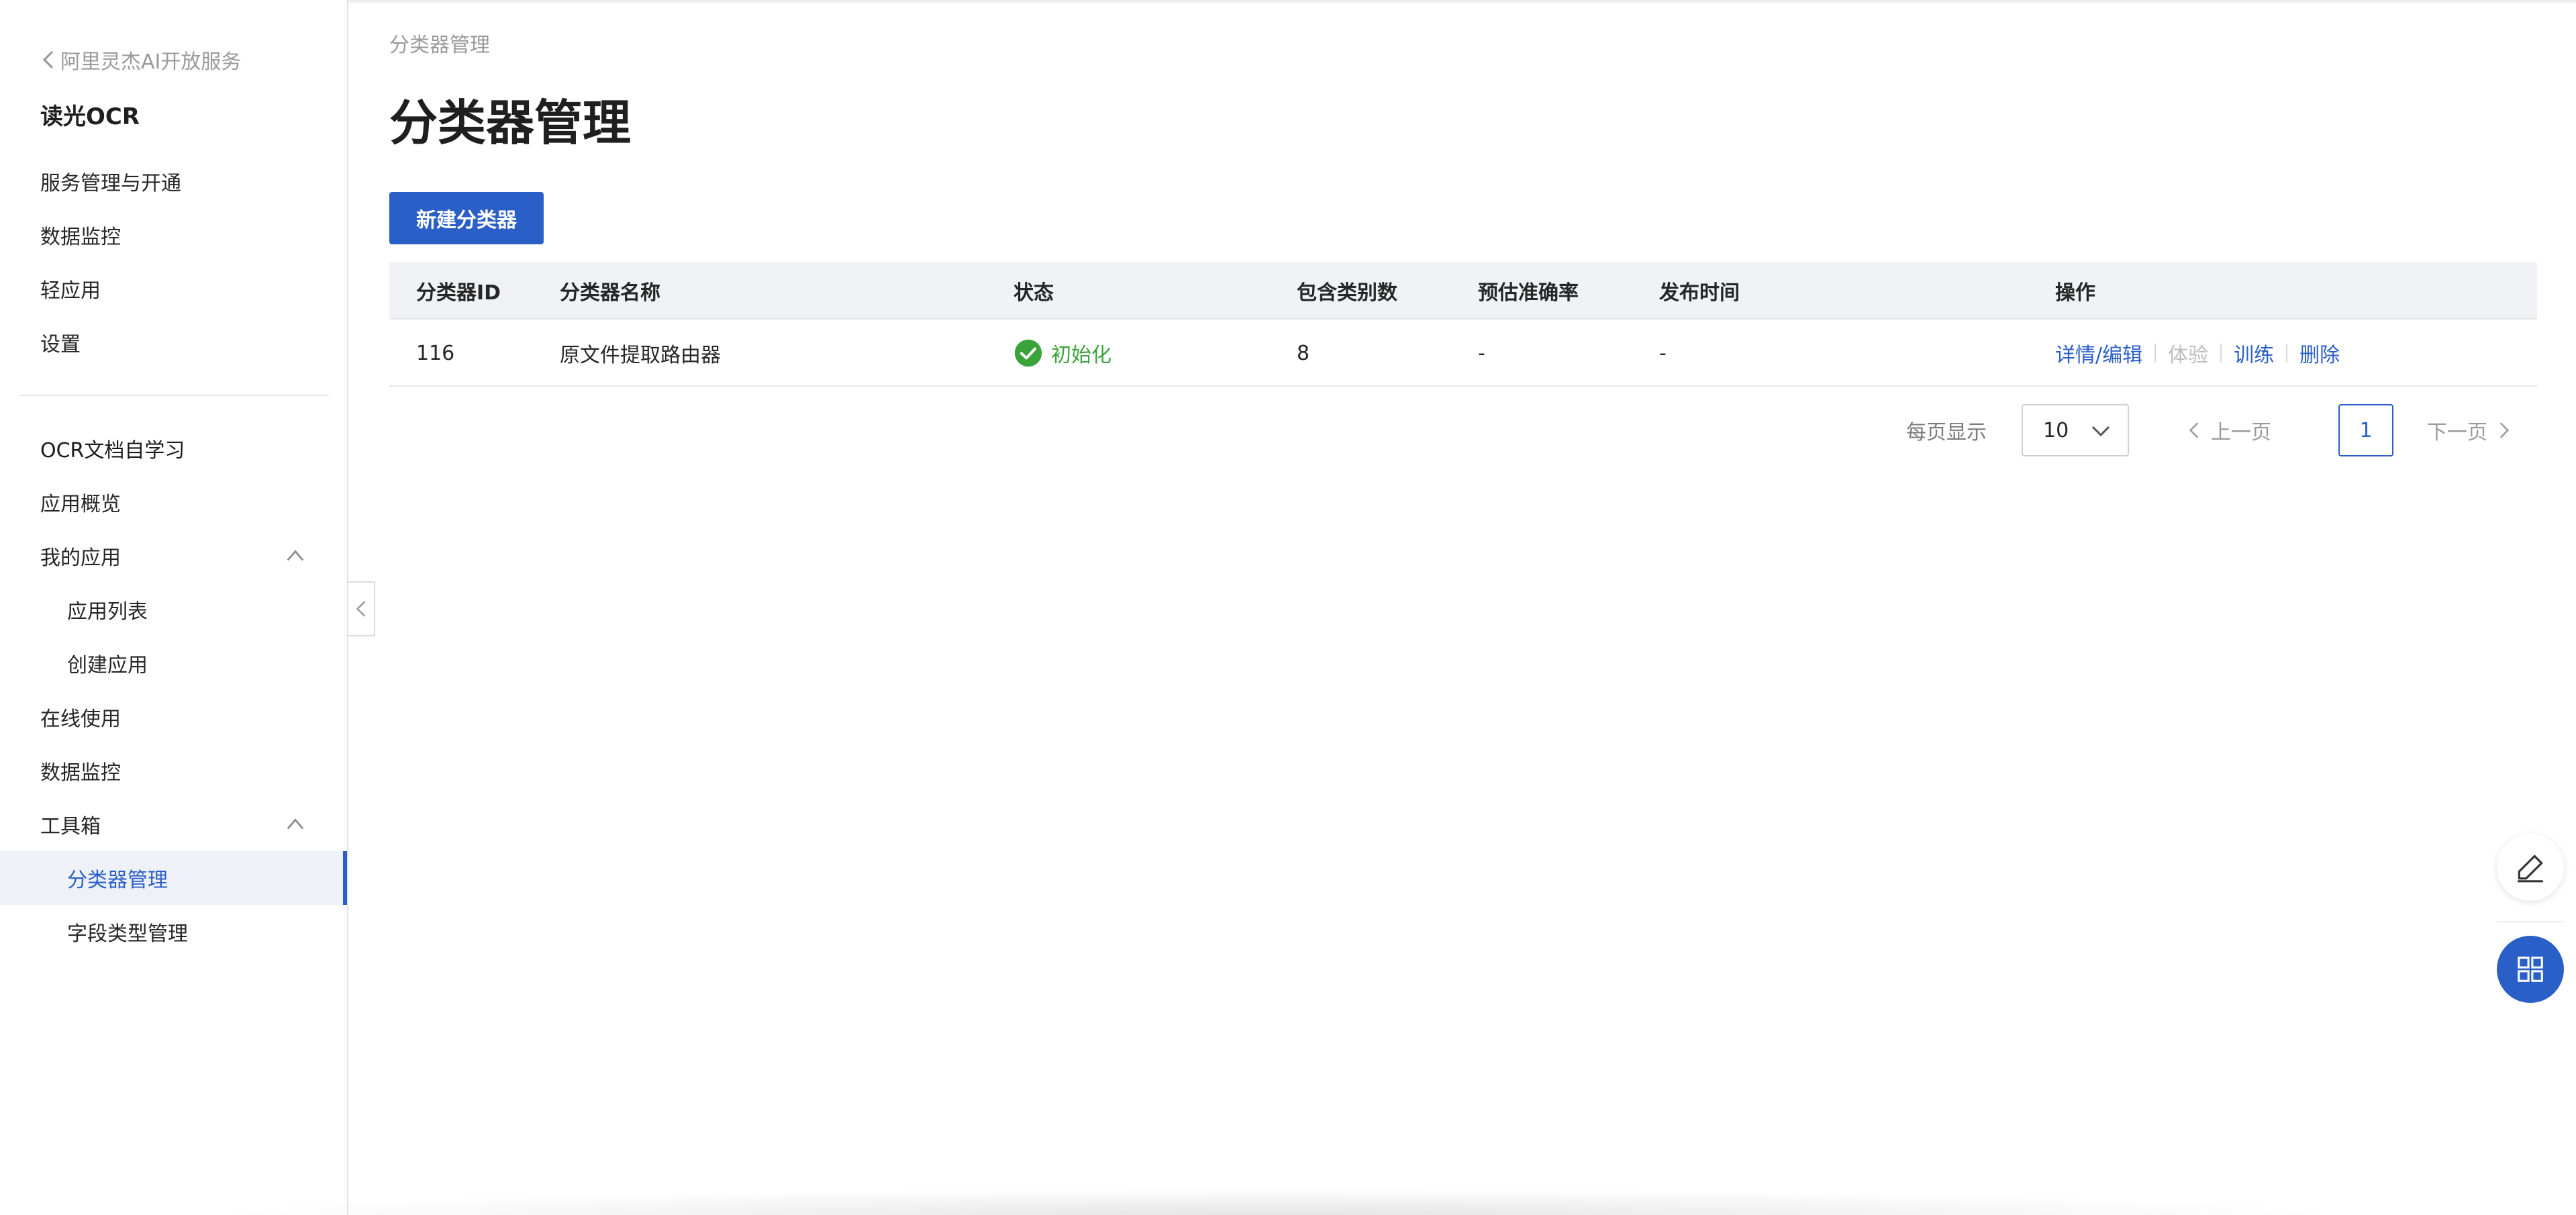 Image resolution: width=2576 pixels, height=1215 pixels. What do you see at coordinates (90, 116) in the screenshot?
I see `product-title: 读光OCR` at bounding box center [90, 116].